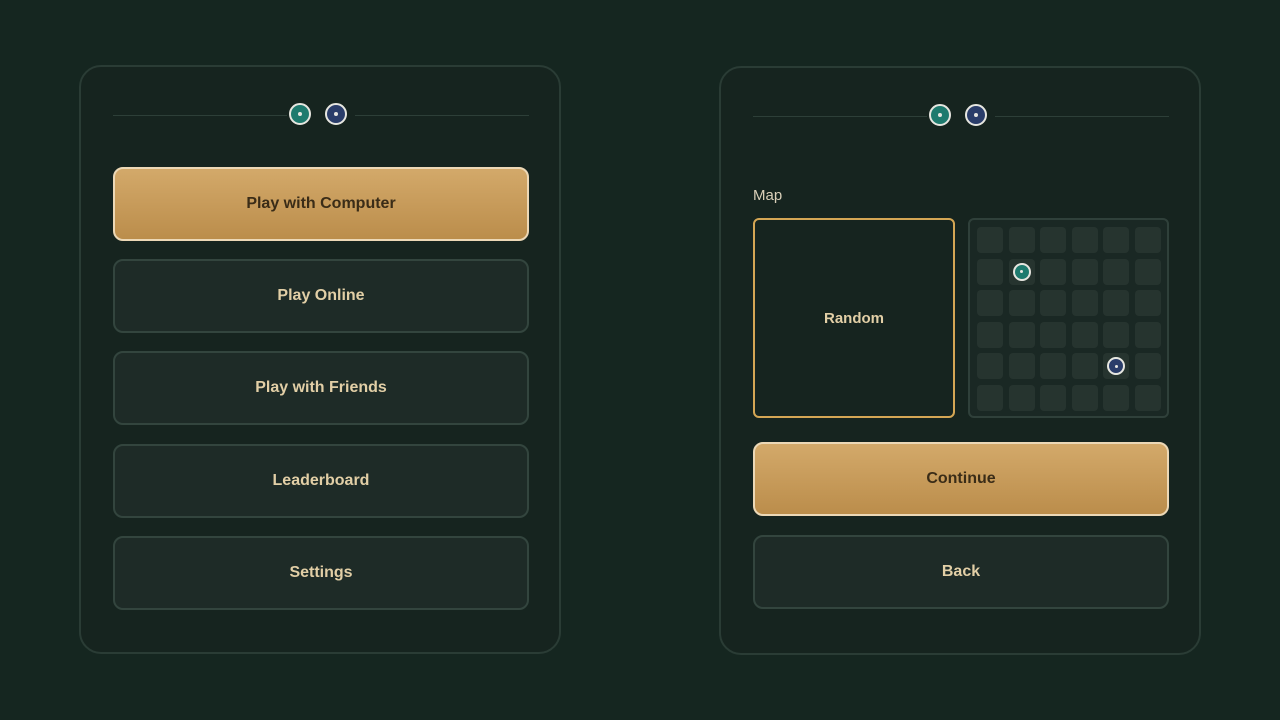 Image resolution: width=1280 pixels, height=720 pixels. What do you see at coordinates (1068, 318) in the screenshot?
I see `grid-map-option` at bounding box center [1068, 318].